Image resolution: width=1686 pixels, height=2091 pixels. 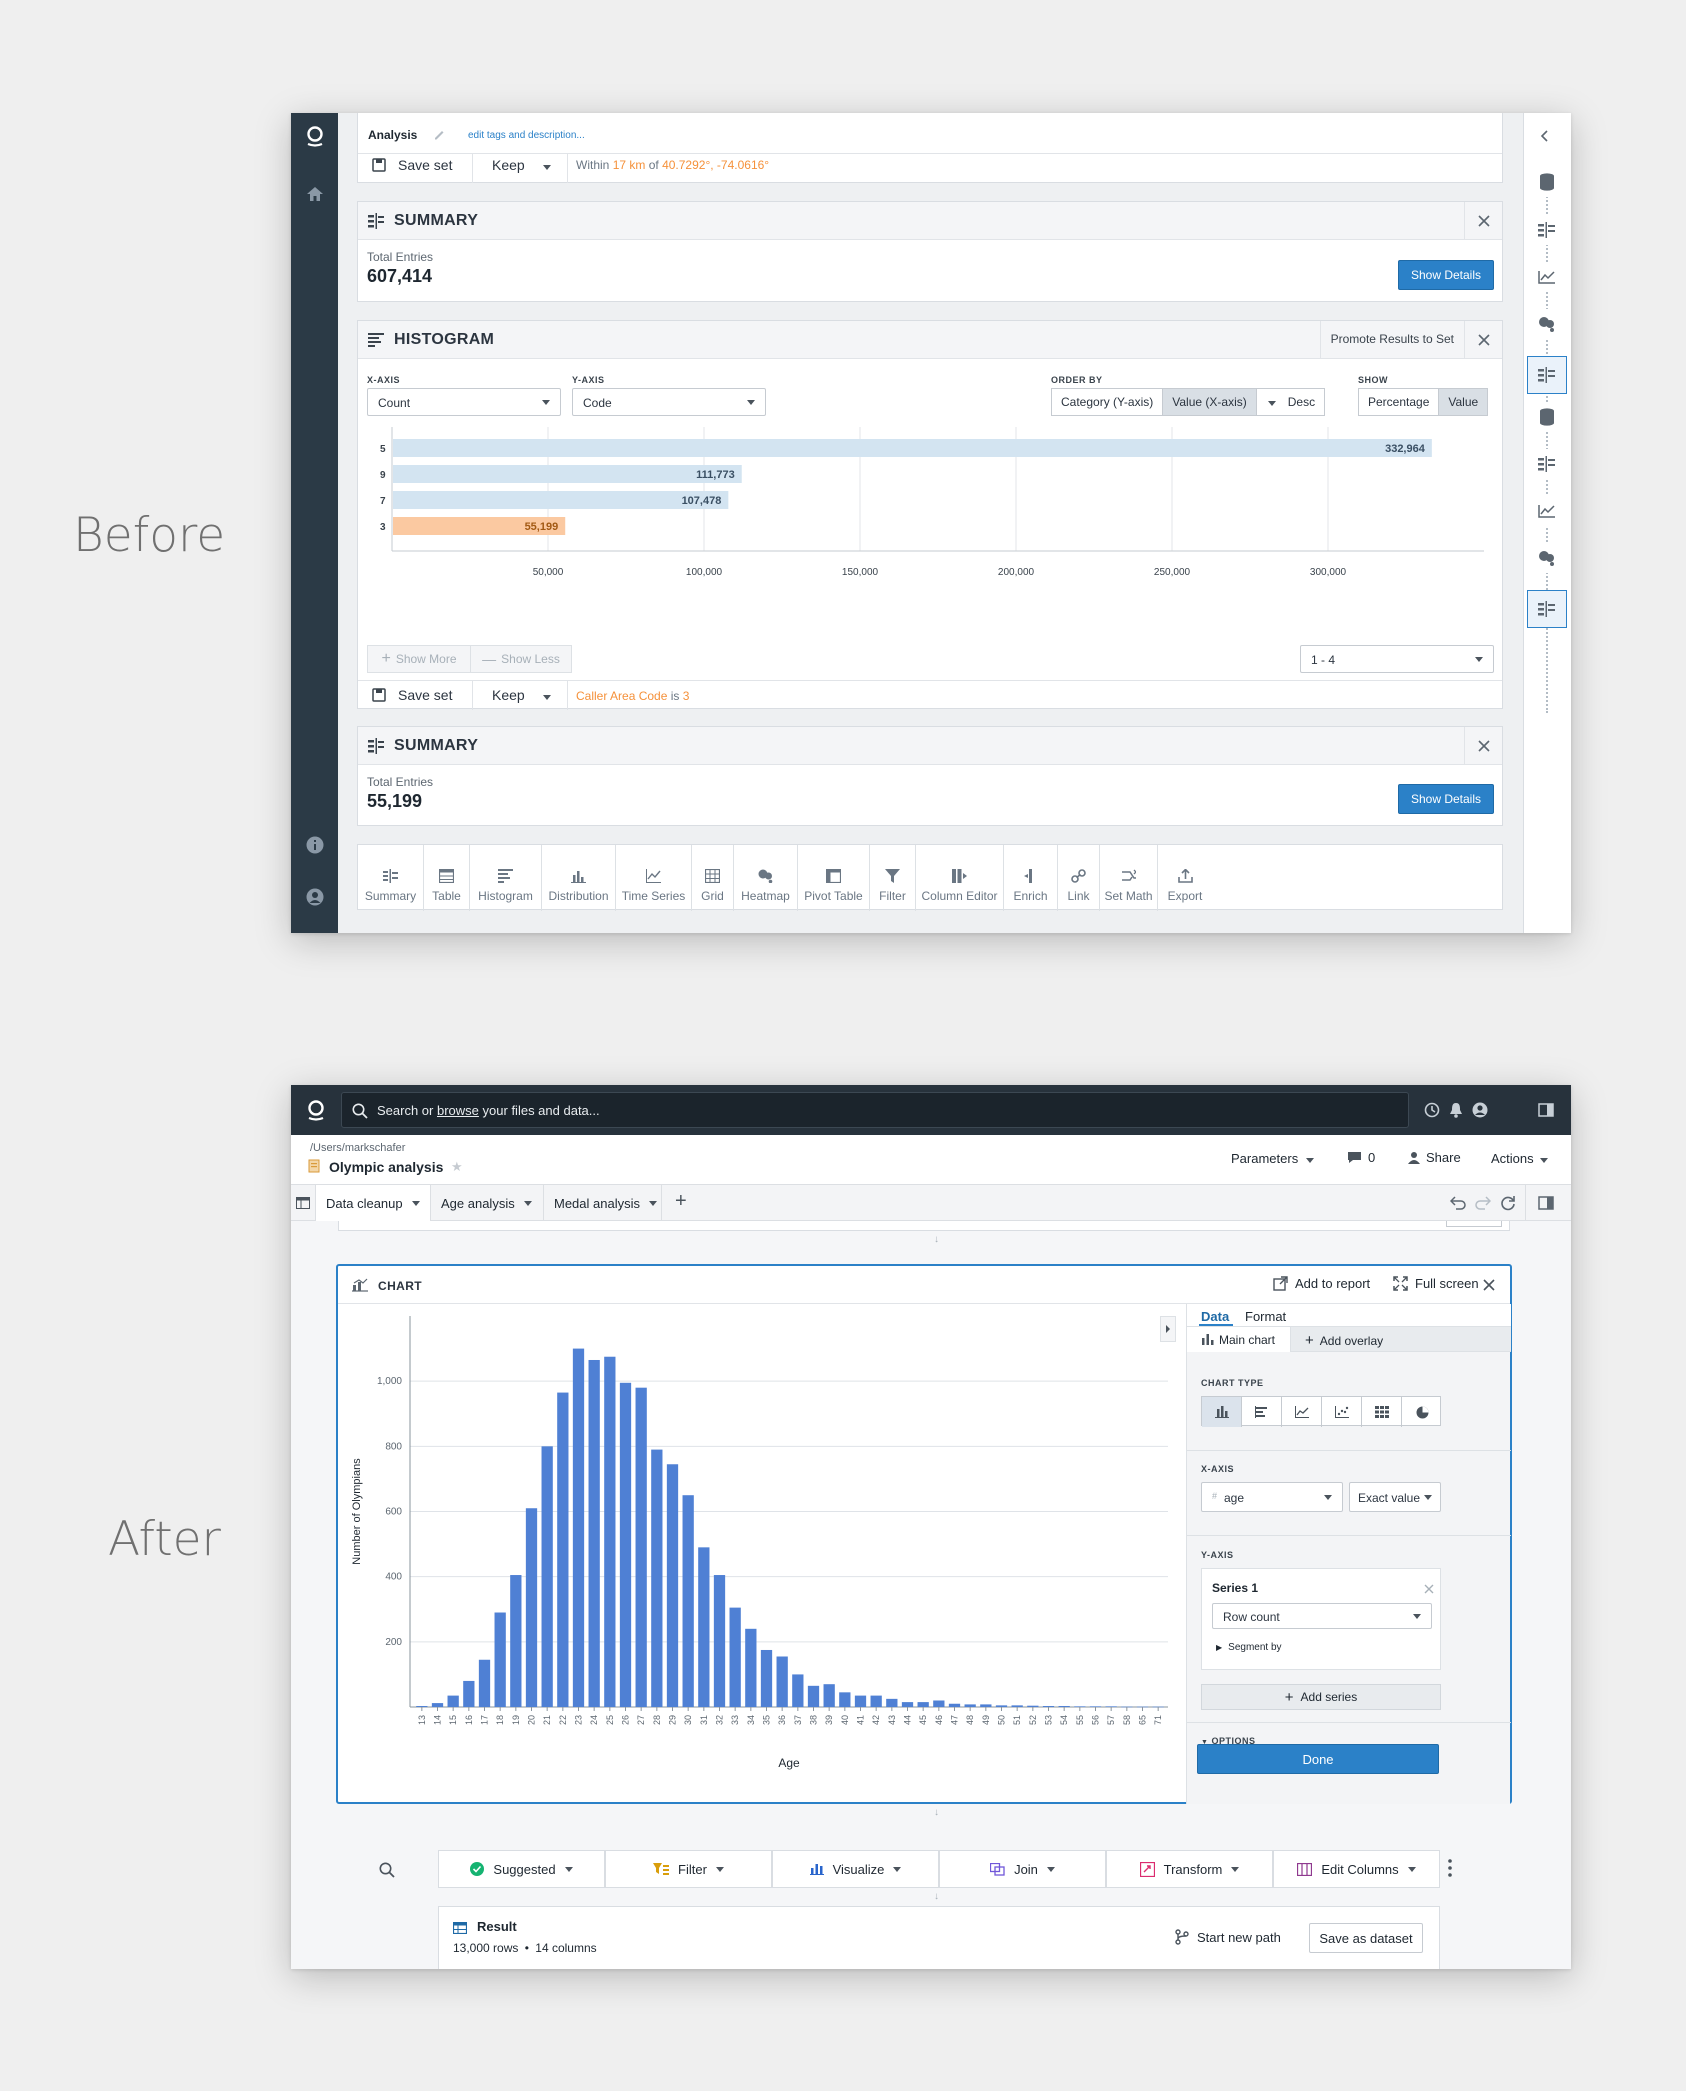 What do you see at coordinates (1321, 1697) in the screenshot?
I see `add-series-button: + Add series` at bounding box center [1321, 1697].